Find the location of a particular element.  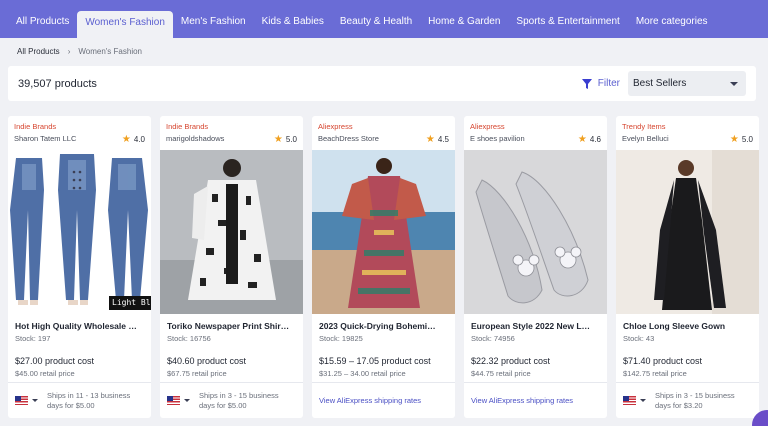

breadcrumb-current: Women's Fashion is located at coordinates (110, 51).